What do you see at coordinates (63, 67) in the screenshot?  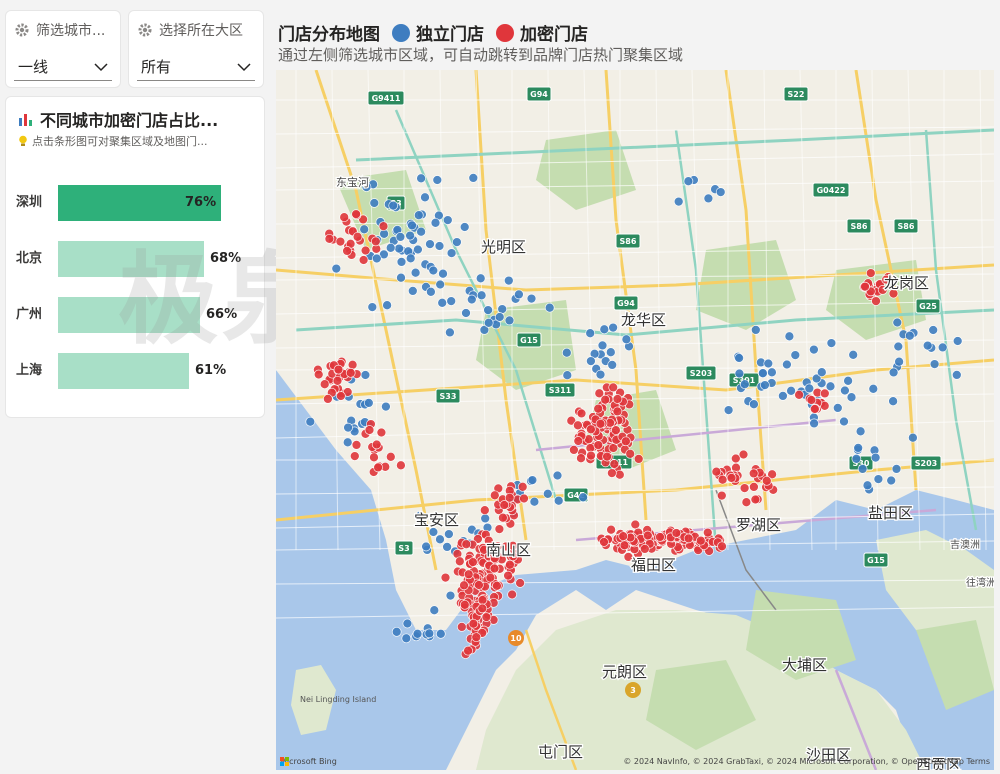 I see `city-filter-dropdown: 一线` at bounding box center [63, 67].